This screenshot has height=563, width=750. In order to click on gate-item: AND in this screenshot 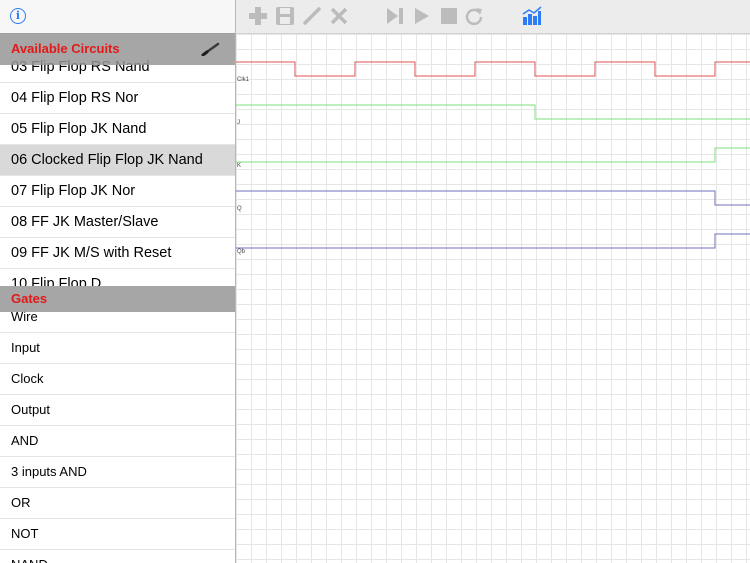, I will do `click(117, 441)`.